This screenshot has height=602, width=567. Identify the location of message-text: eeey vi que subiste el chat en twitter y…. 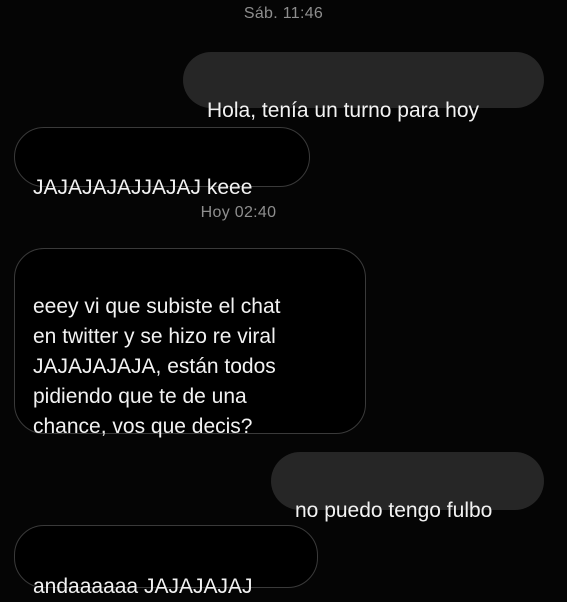
(157, 366).